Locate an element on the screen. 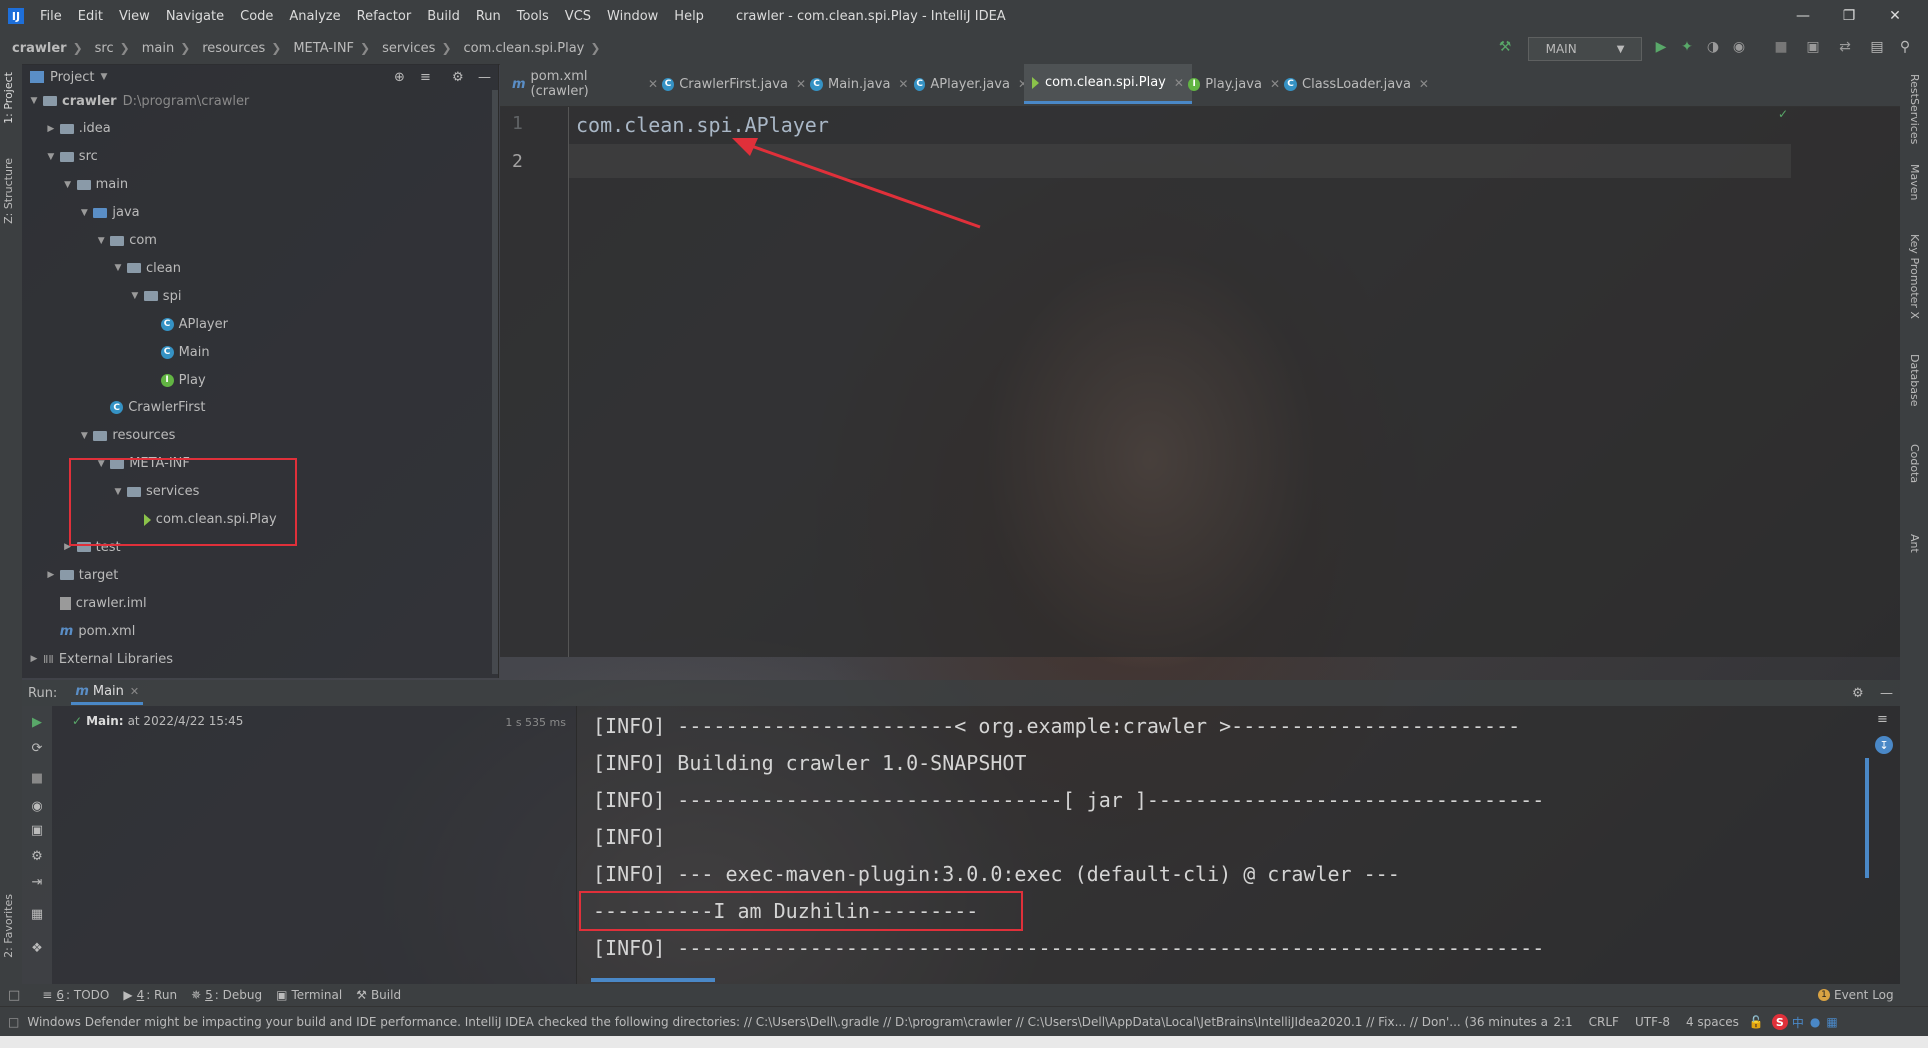  menu-refactor: Refactor is located at coordinates (384, 16).